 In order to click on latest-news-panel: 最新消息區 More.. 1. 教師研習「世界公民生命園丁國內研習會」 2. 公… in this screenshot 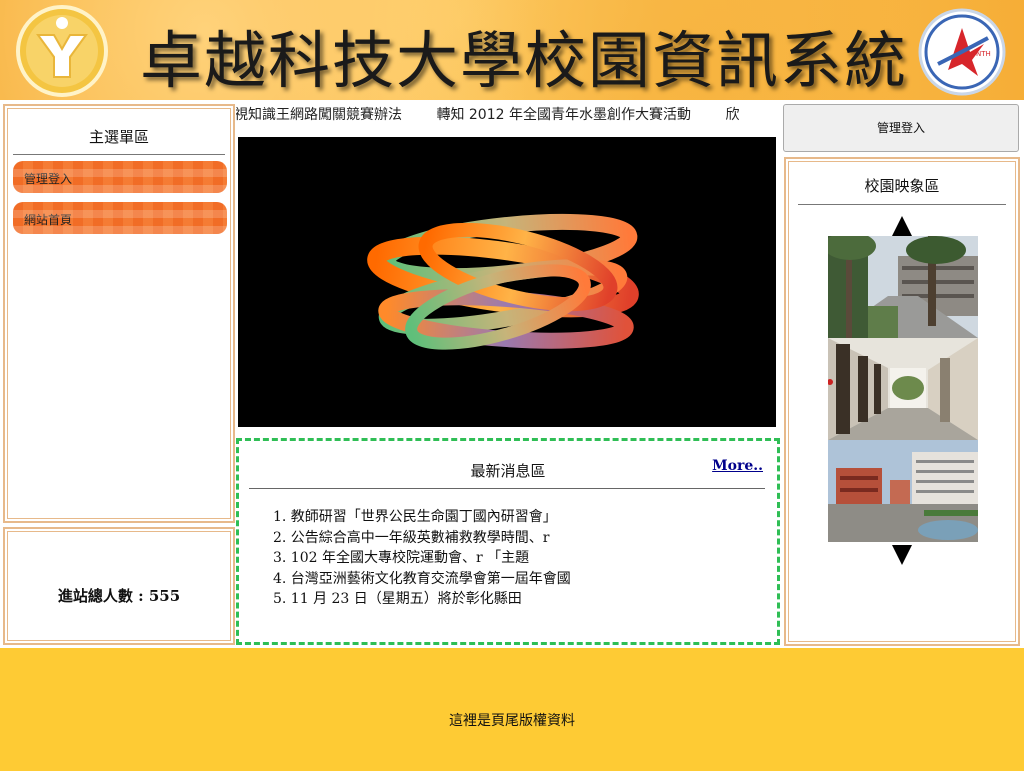, I will do `click(508, 541)`.